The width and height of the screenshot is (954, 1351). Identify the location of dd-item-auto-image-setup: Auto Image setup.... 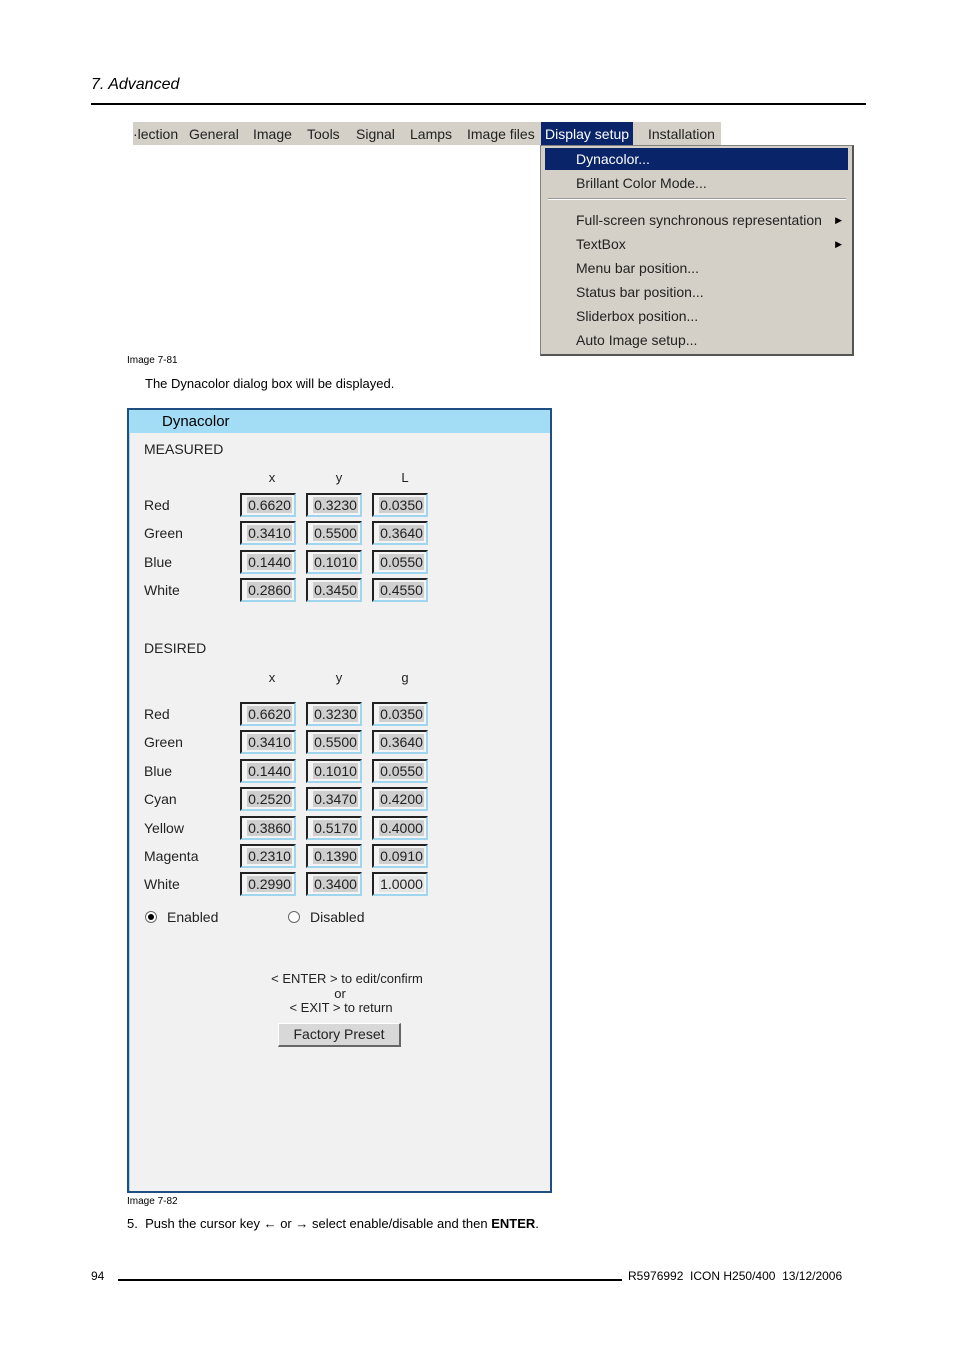
(696, 340).